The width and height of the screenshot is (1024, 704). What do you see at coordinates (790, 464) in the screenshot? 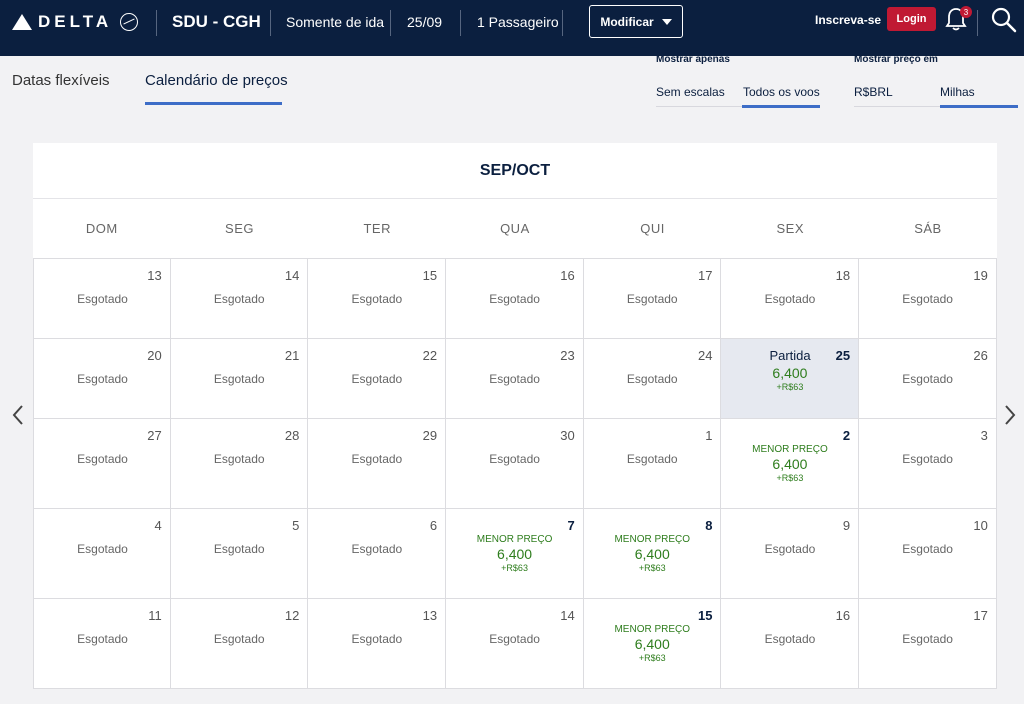
I see `calendar-day-cell: 2 MENOR PREÇO 6,400 +R$63` at bounding box center [790, 464].